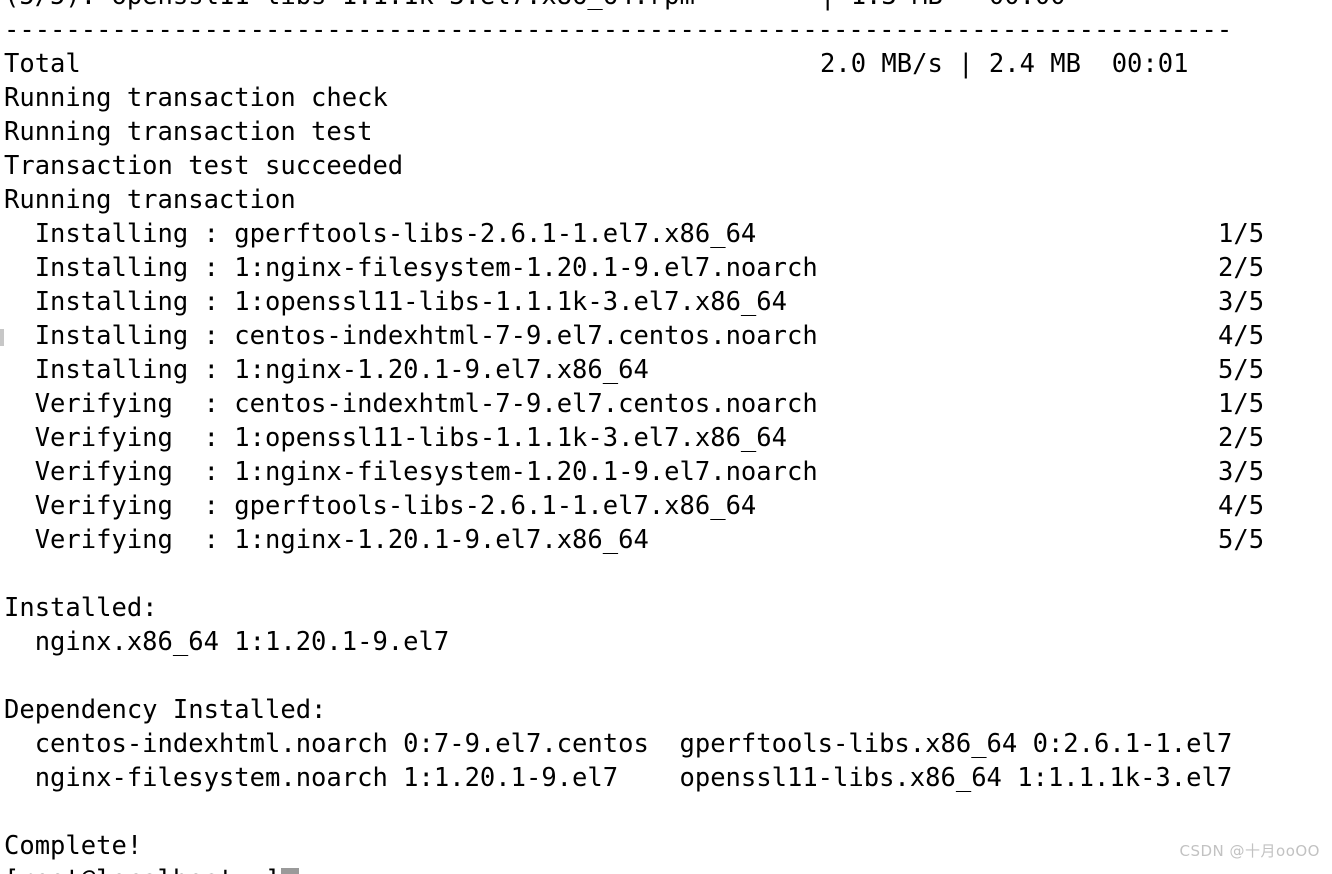  What do you see at coordinates (666, 868) in the screenshot?
I see `shell-prompt-row: [root@localhost ~]#` at bounding box center [666, 868].